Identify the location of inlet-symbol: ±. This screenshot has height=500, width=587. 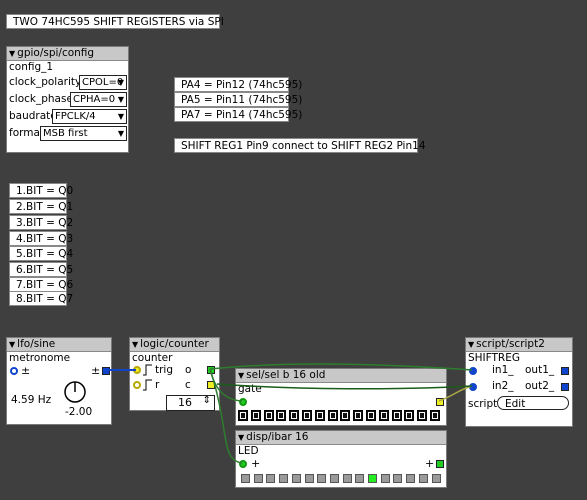
(26, 370).